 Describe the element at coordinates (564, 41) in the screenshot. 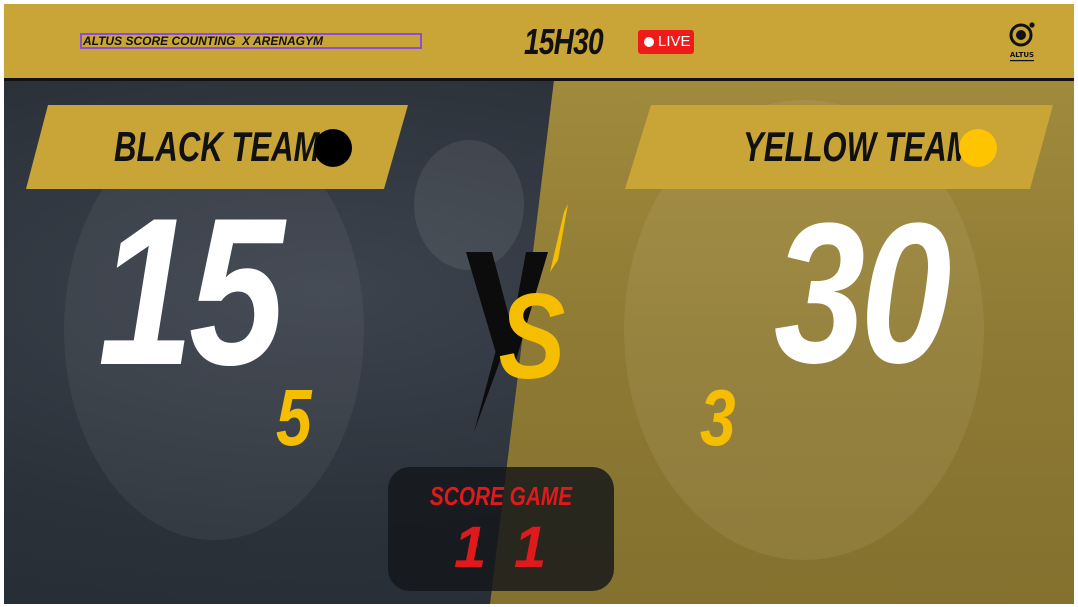

I see `match-time: 15H30` at that location.